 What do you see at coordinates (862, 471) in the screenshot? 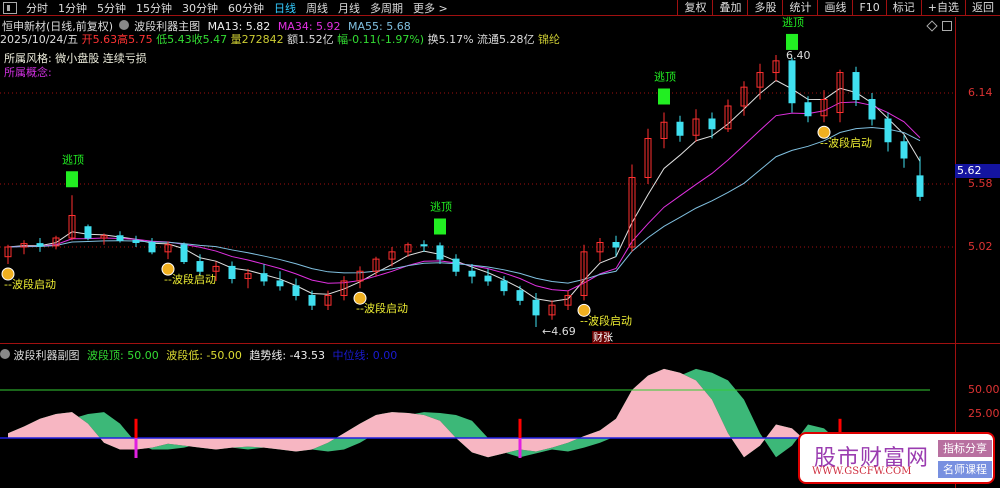
I see `watermark-url: WWW.GSCFW.COM` at bounding box center [862, 471].